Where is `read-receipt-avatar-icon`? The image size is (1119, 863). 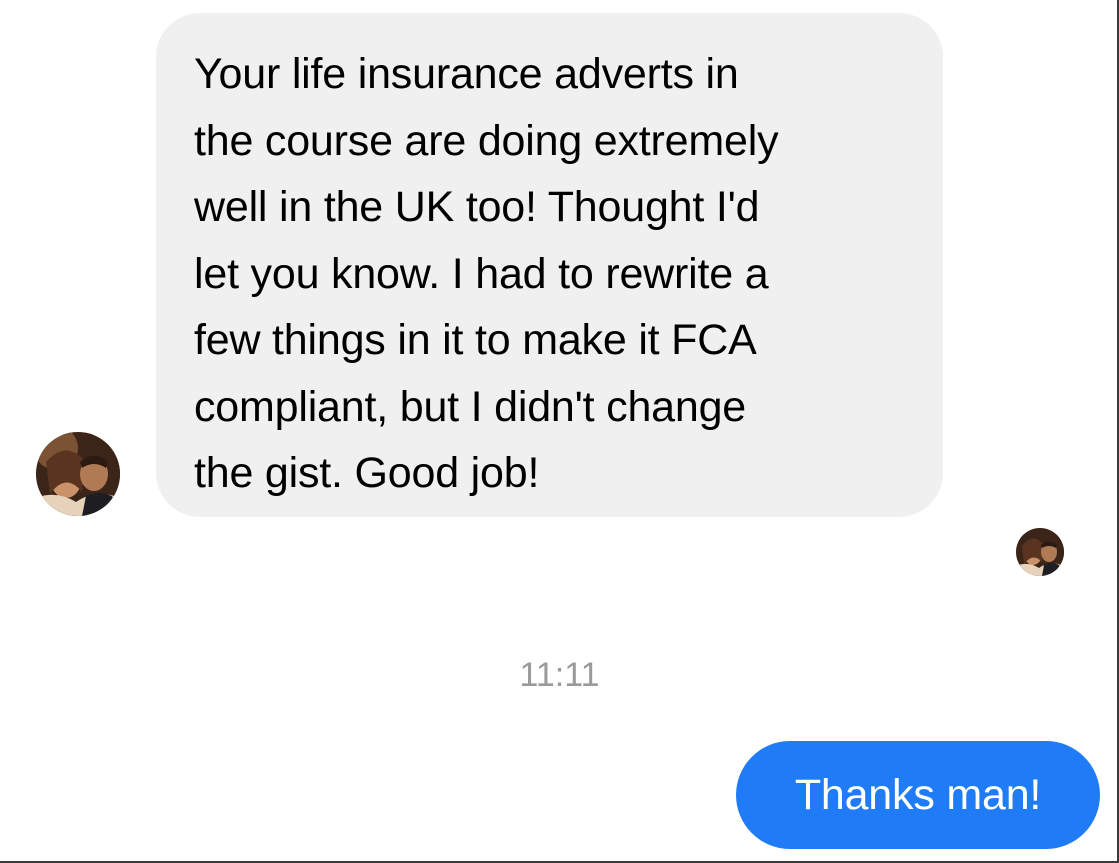 read-receipt-avatar-icon is located at coordinates (1040, 552).